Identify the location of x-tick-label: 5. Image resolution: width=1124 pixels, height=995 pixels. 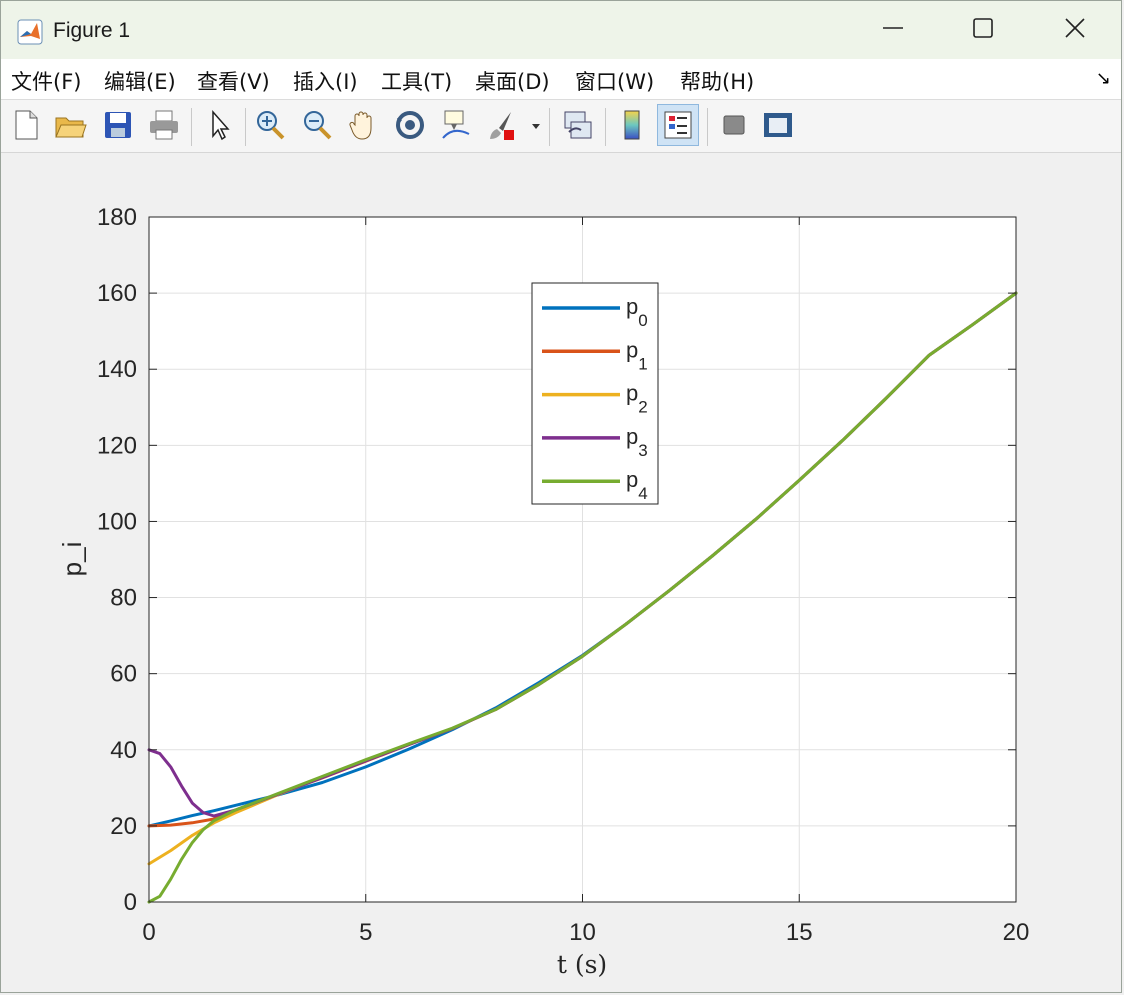
(365, 932).